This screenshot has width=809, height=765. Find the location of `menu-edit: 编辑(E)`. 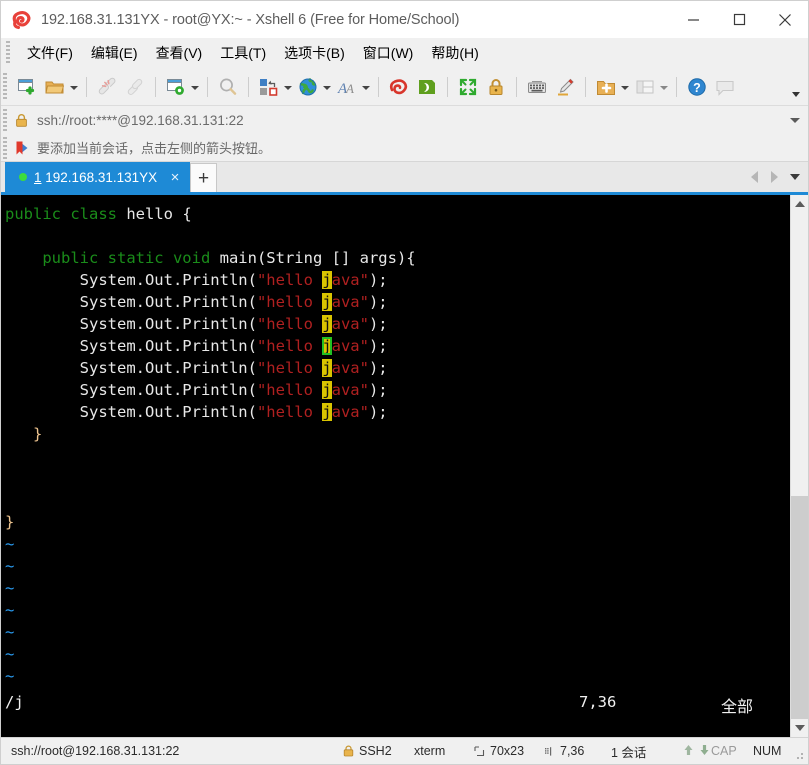

menu-edit: 编辑(E) is located at coordinates (114, 53).